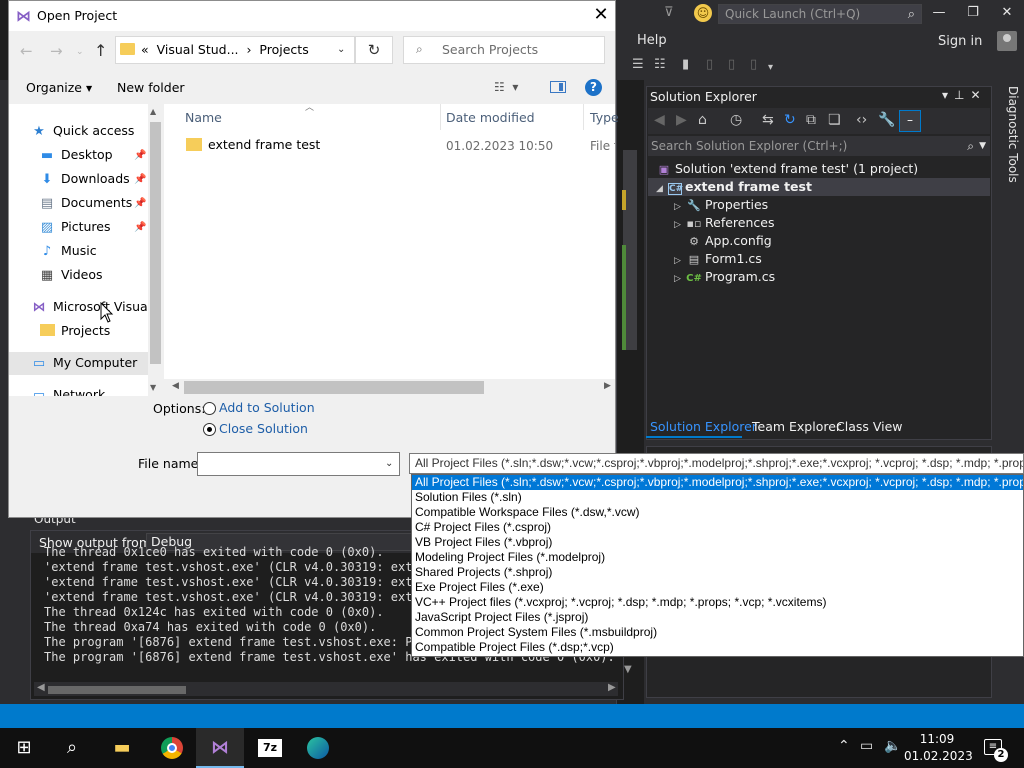 This screenshot has width=1024, height=768. Describe the element at coordinates (374, 50) in the screenshot. I see `refresh-button: ↻` at that location.